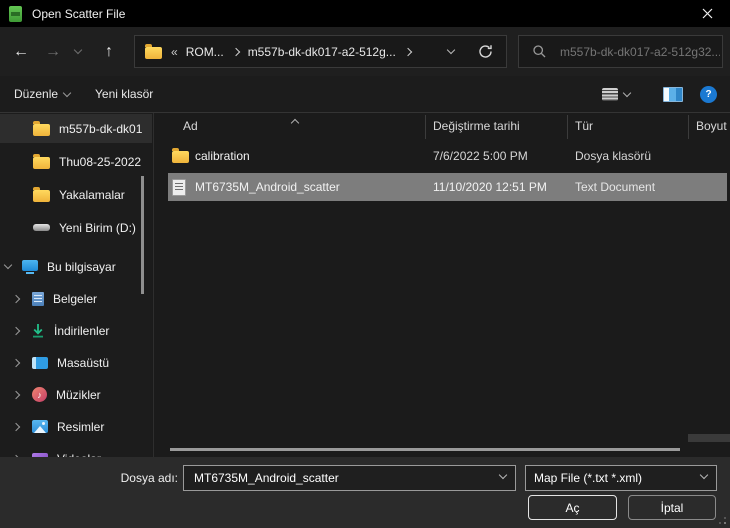 The image size is (730, 528). I want to click on filename-combobox, so click(349, 478).